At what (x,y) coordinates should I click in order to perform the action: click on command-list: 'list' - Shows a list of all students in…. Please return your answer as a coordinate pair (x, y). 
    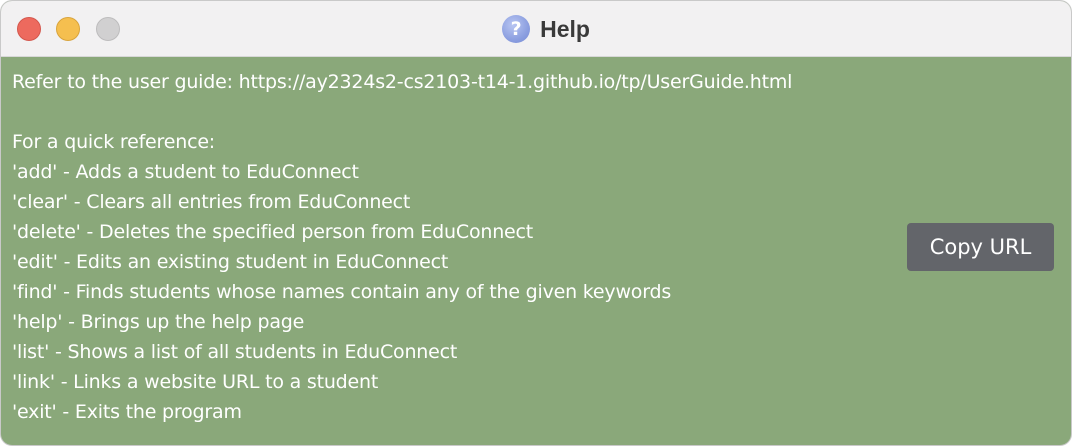
    Looking at the image, I should click on (235, 352).